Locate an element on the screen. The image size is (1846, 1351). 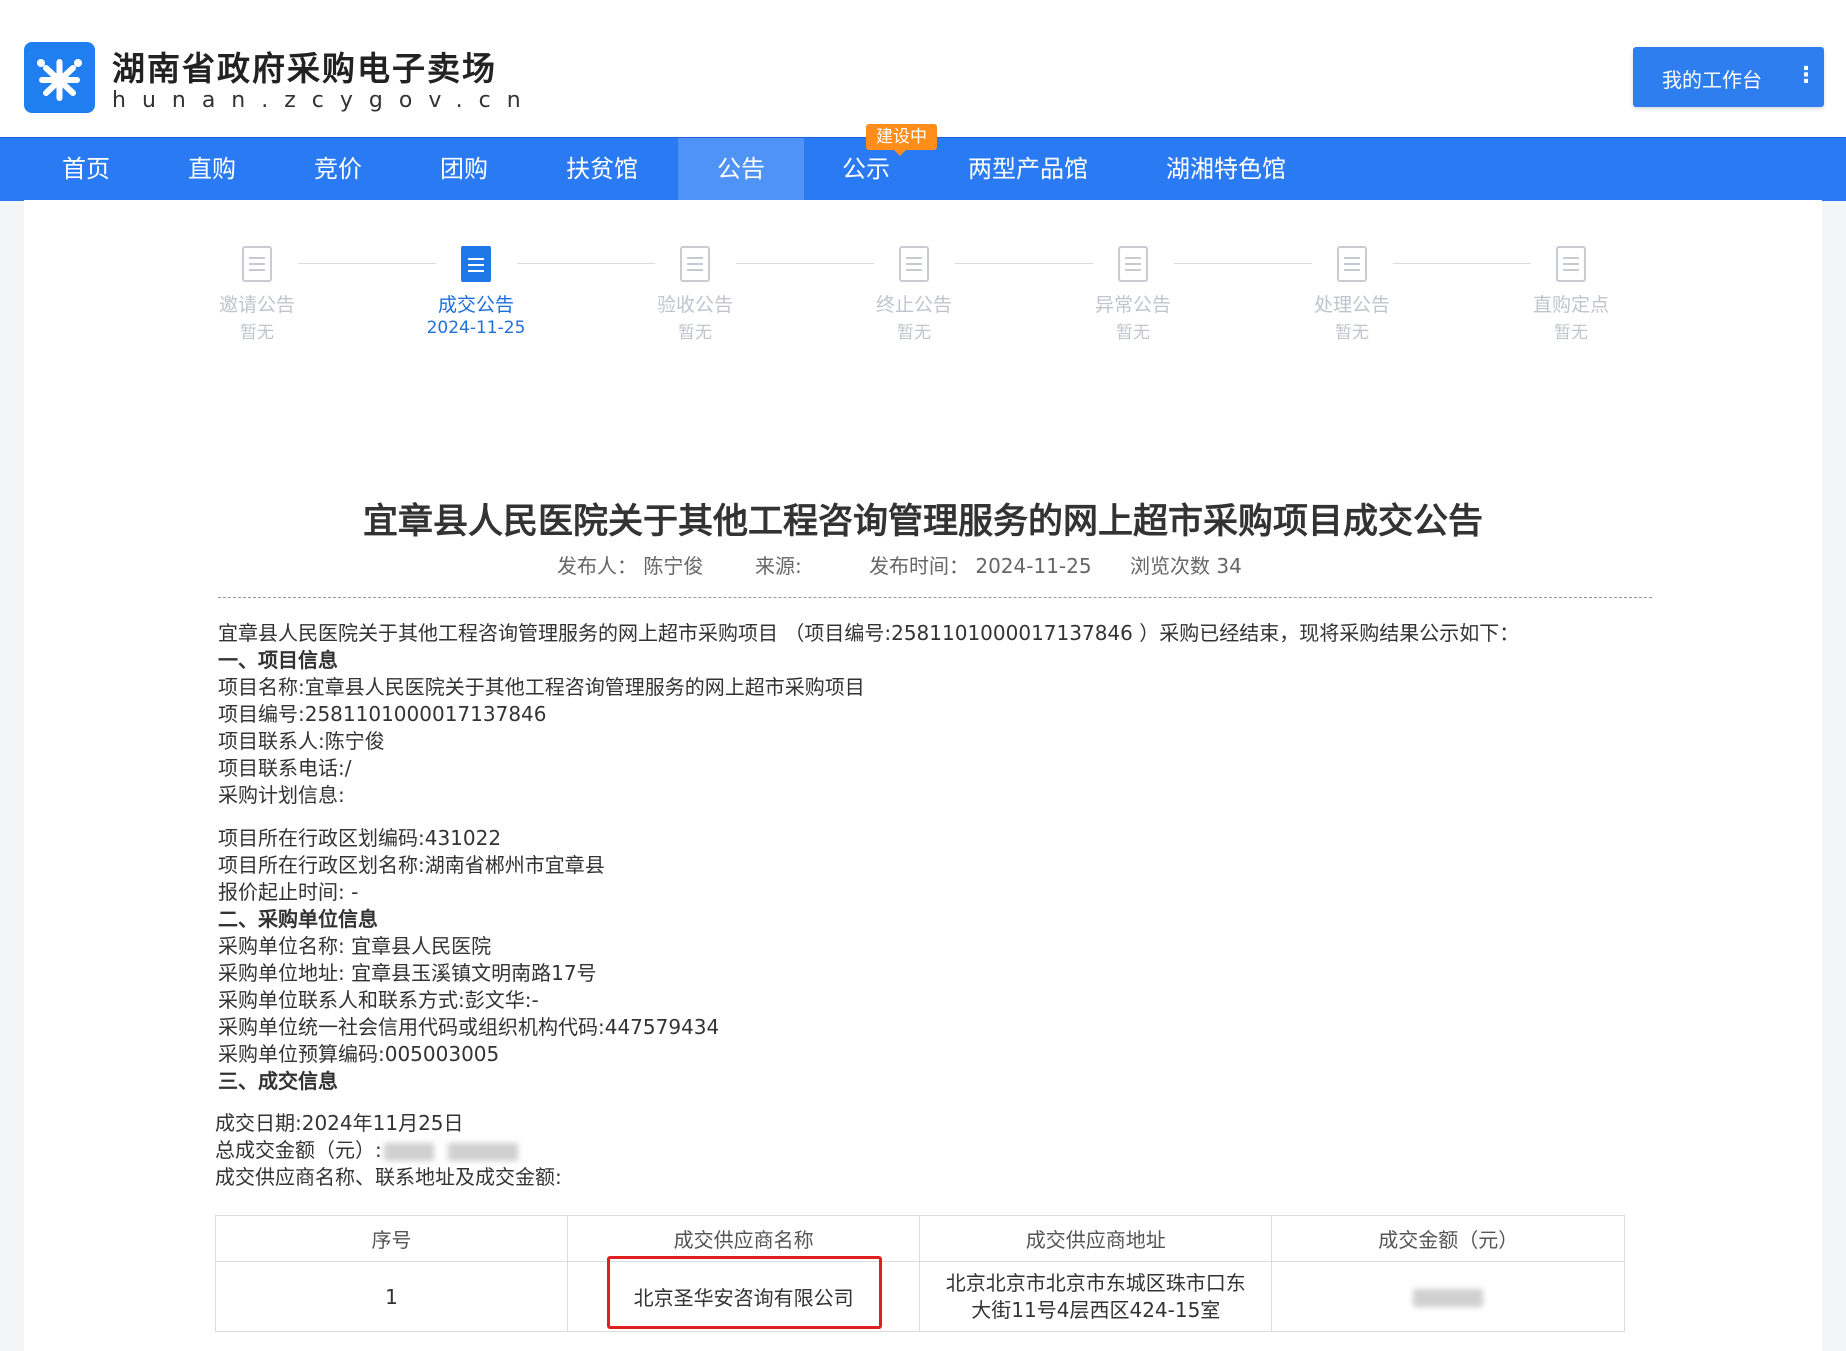
total-amount-label: 总成交金额（元）: is located at coordinates (298, 1150).